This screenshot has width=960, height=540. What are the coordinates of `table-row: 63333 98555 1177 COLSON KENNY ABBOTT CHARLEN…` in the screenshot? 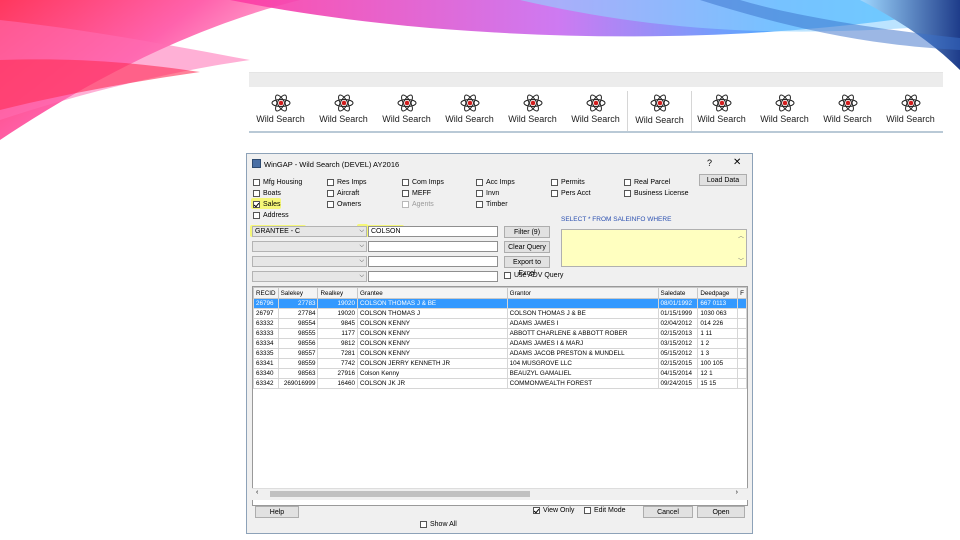 It's located at (500, 333).